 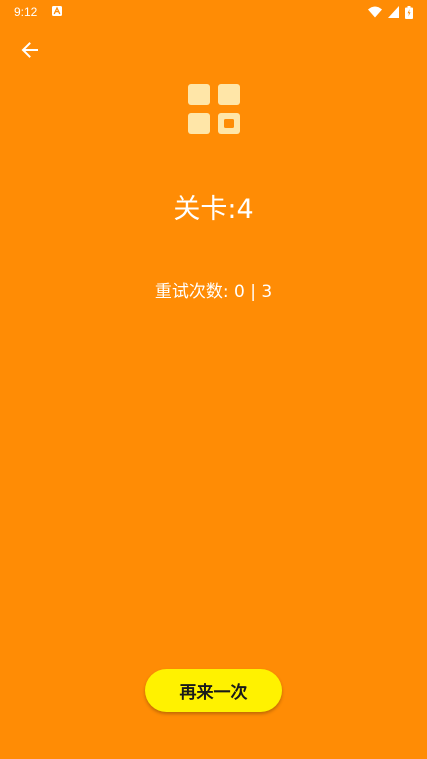 I want to click on arrow-back-icon, so click(x=29, y=50).